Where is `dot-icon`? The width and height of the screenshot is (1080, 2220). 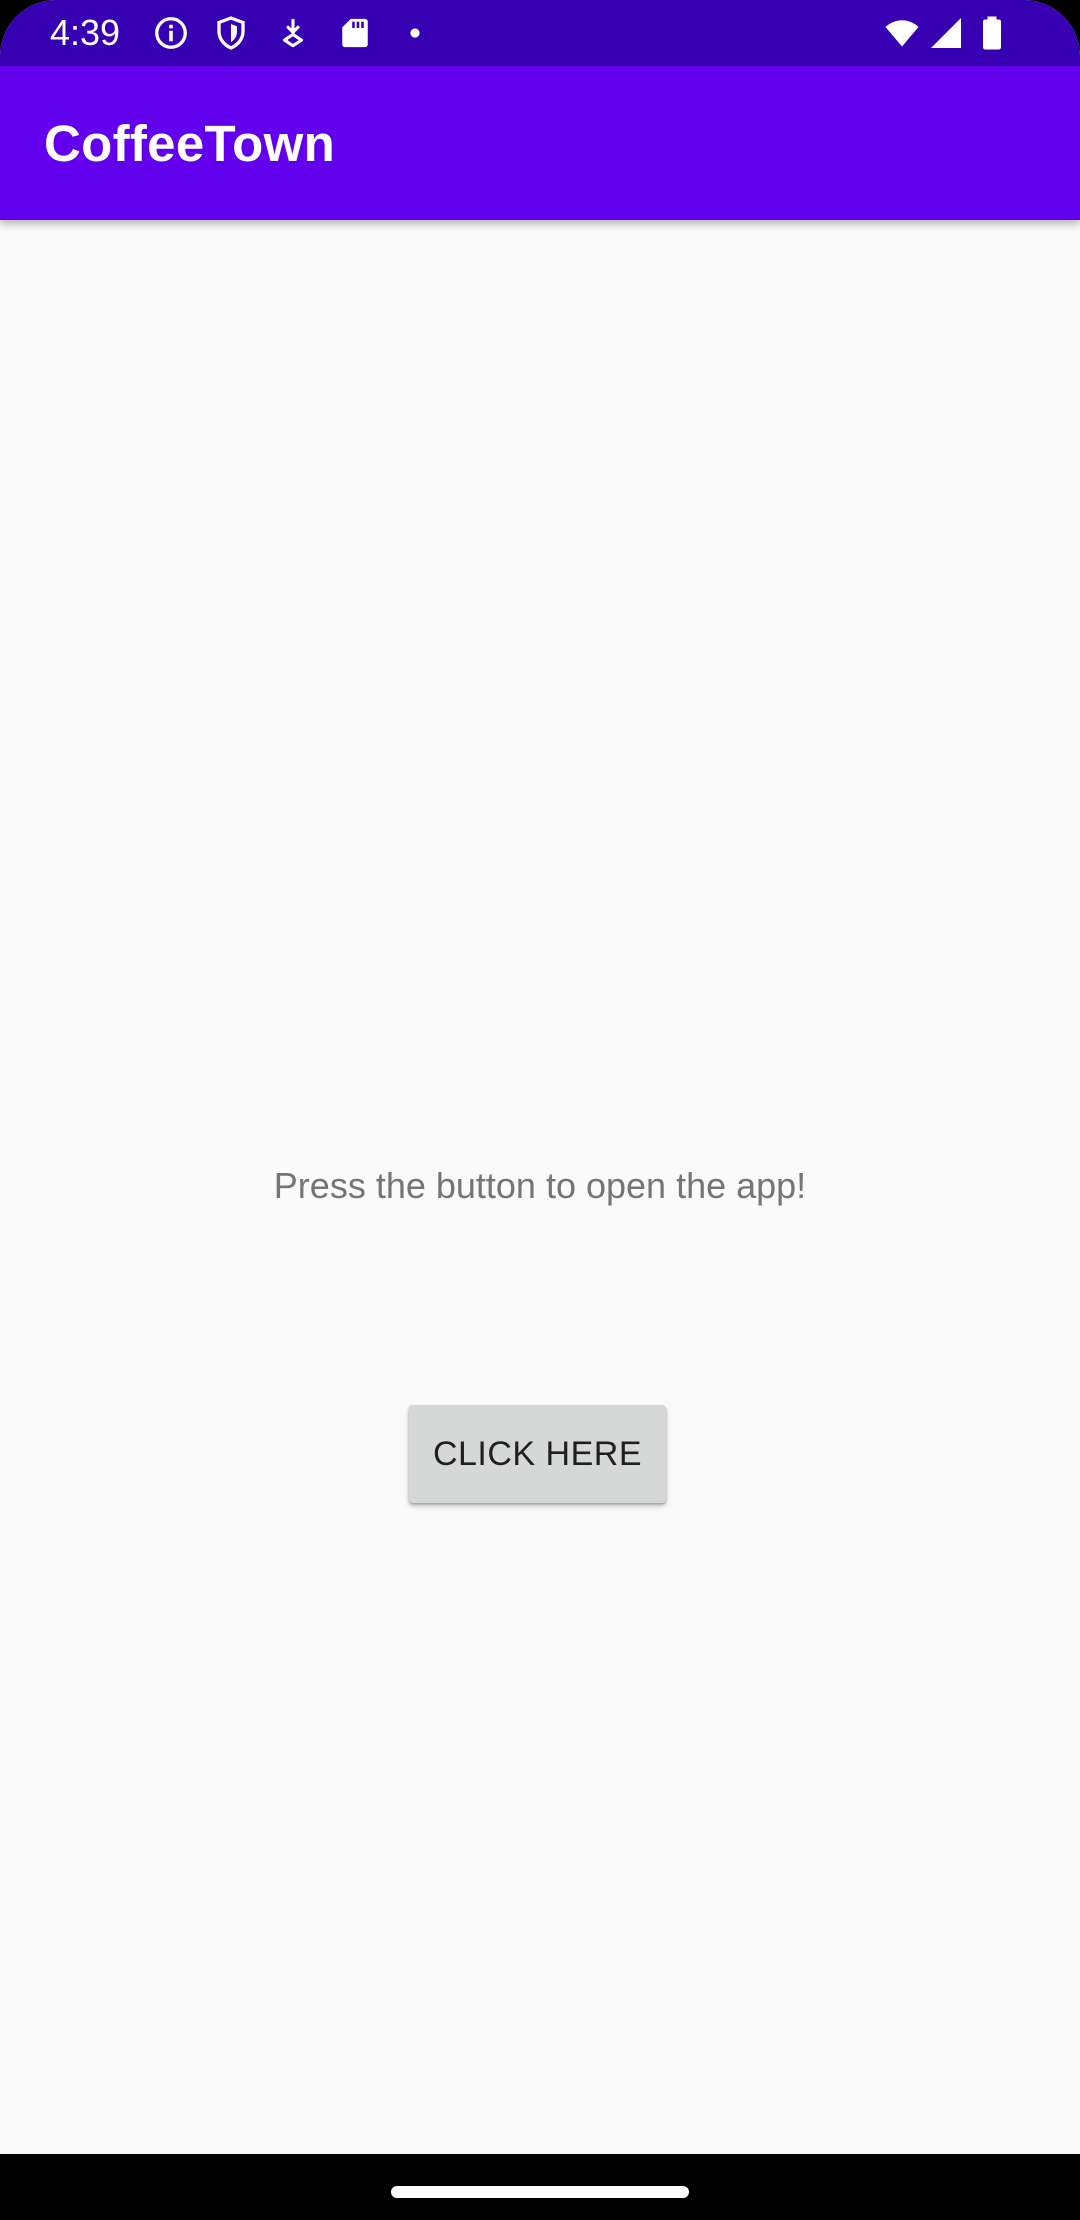 dot-icon is located at coordinates (415, 33).